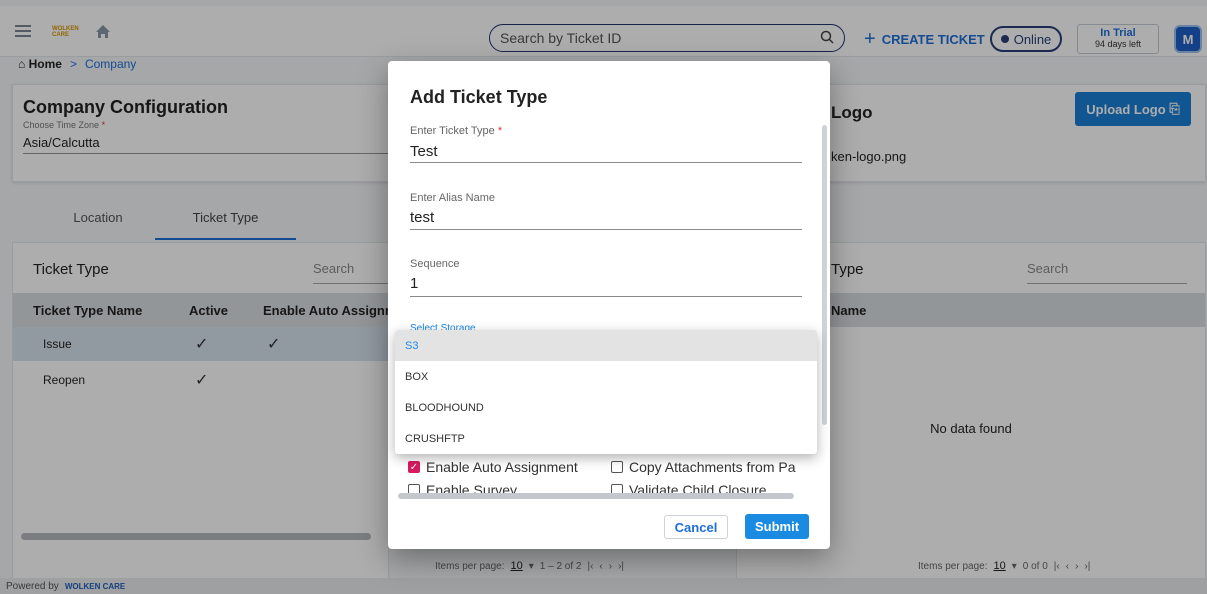  What do you see at coordinates (777, 526) in the screenshot?
I see `submit-button: Submit` at bounding box center [777, 526].